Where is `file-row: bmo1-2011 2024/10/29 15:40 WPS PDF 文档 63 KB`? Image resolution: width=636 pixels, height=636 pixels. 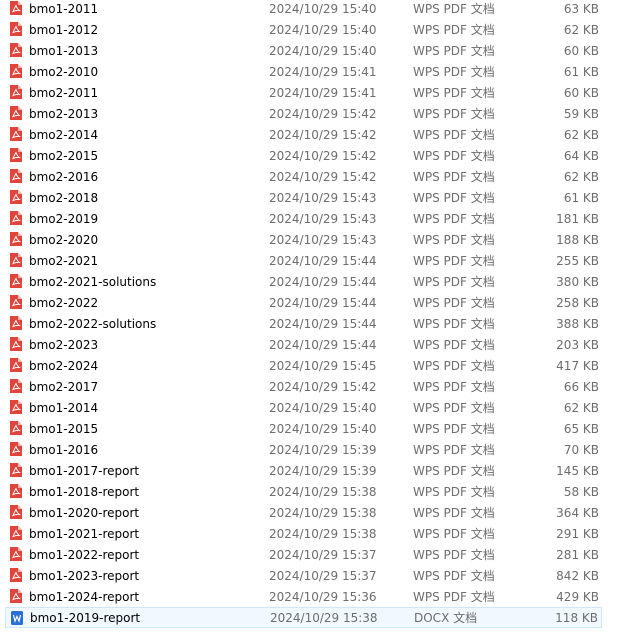
file-row: bmo1-2011 2024/10/29 15:40 WPS PDF 文档 63 KB is located at coordinates (303, 9).